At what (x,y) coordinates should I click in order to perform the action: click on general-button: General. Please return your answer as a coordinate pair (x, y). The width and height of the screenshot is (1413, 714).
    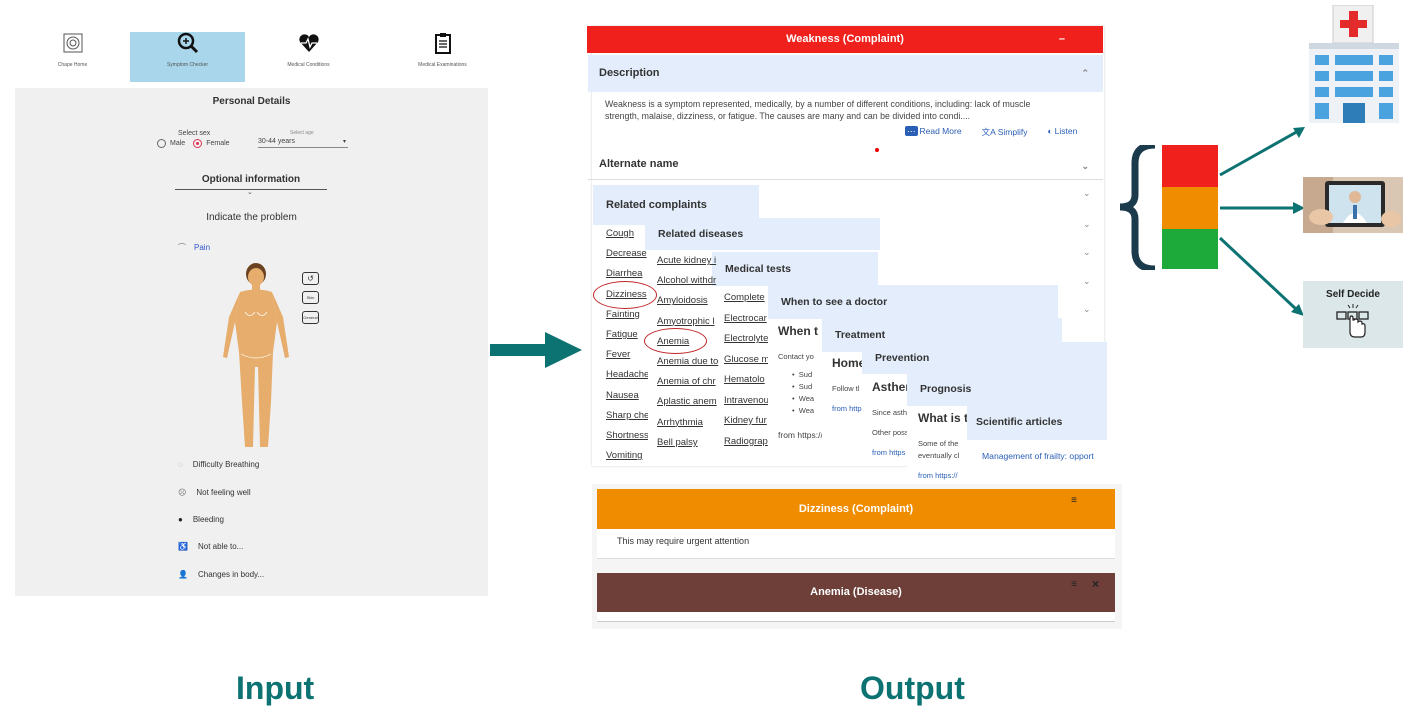
    Looking at the image, I should click on (310, 317).